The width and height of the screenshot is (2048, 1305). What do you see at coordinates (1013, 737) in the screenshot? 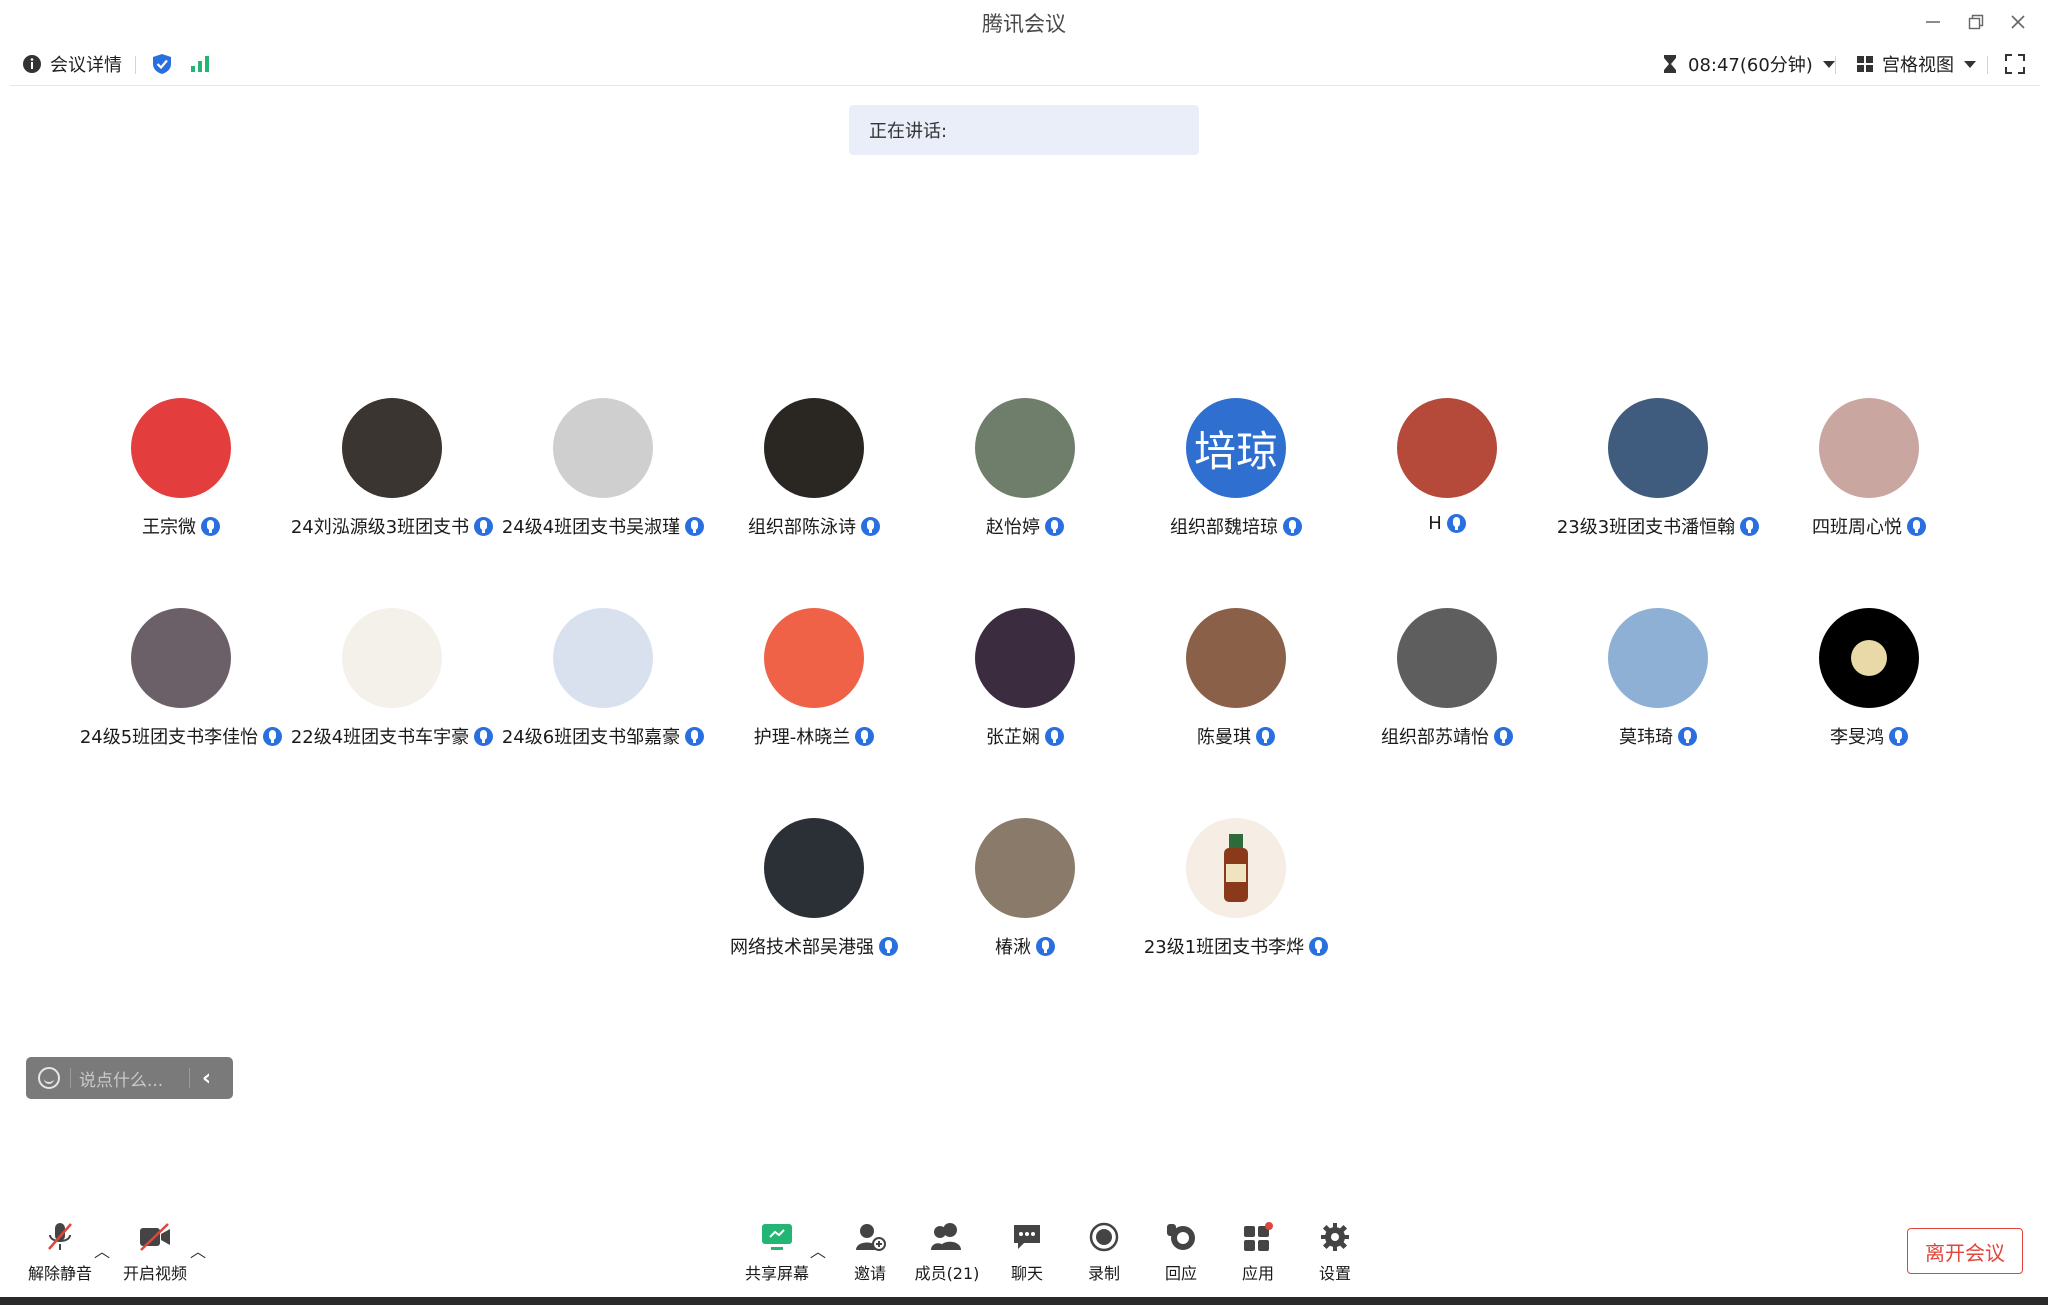
I see `participant-name: 张芷娴` at bounding box center [1013, 737].